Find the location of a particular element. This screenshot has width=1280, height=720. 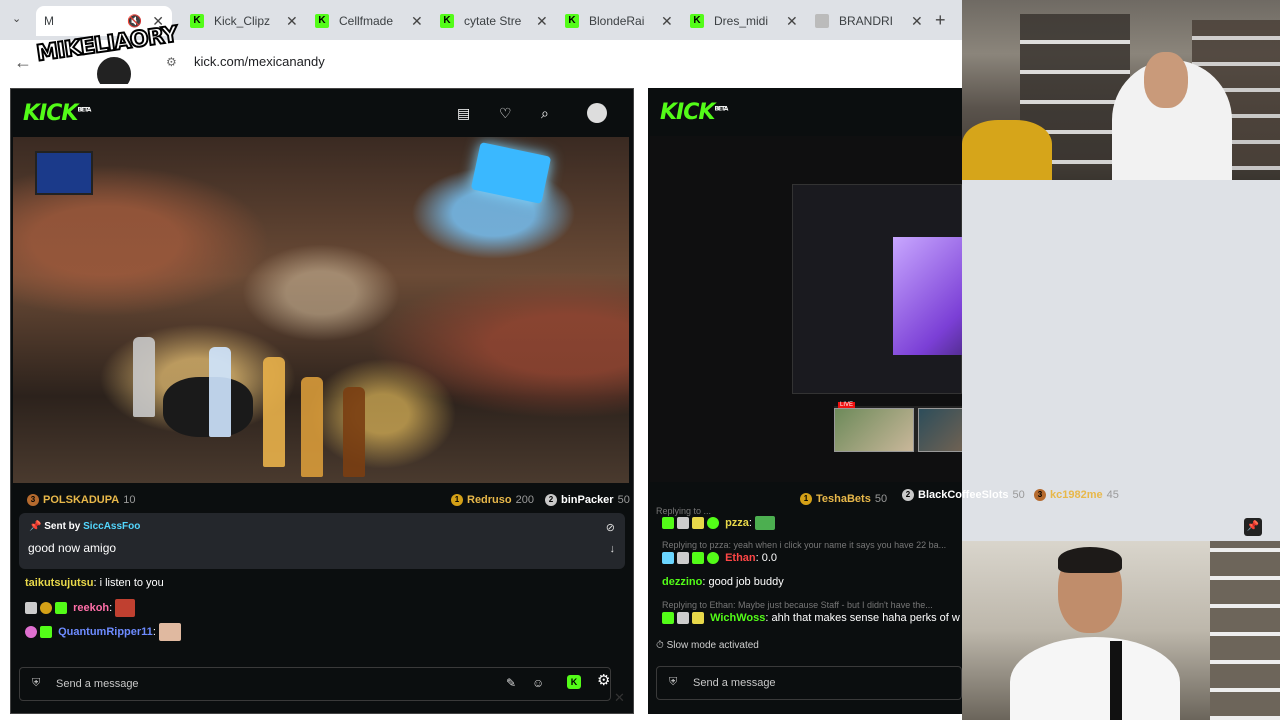

person-body is located at coordinates (1095, 678).